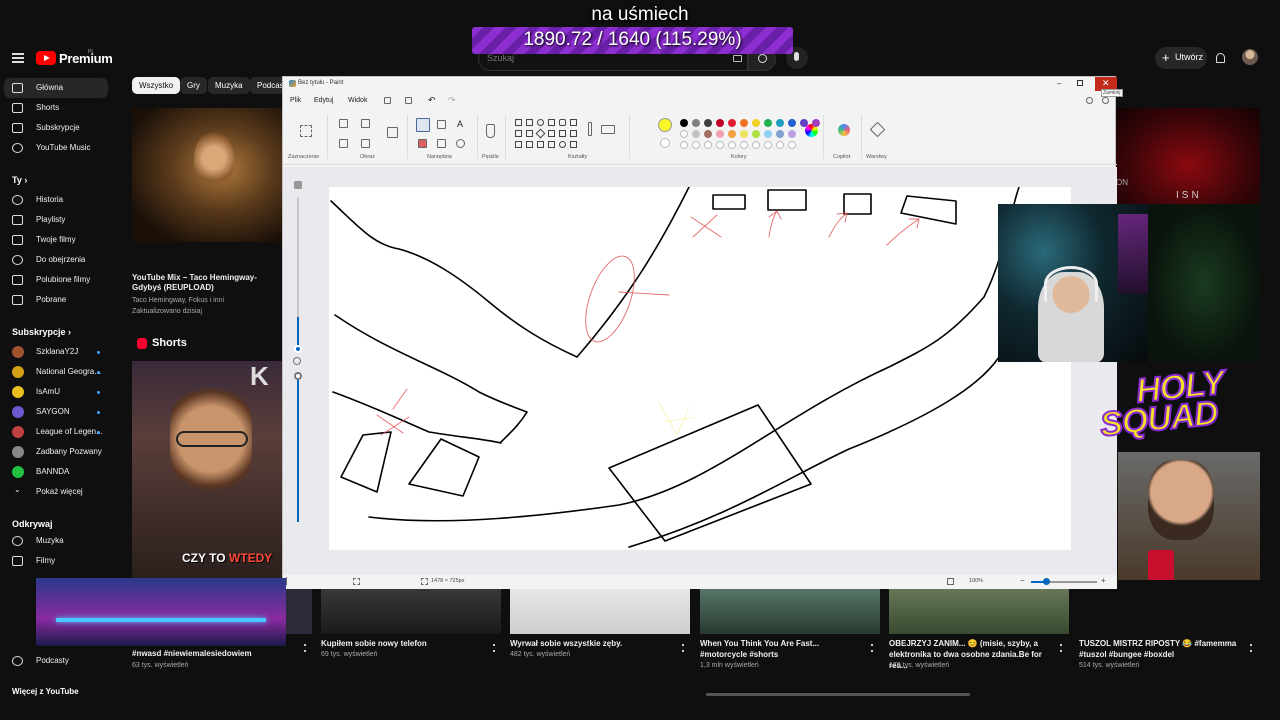 This screenshot has height=720, width=1280. Describe the element at coordinates (838, 694) in the screenshot. I see `horizontal-scrollbar` at that location.